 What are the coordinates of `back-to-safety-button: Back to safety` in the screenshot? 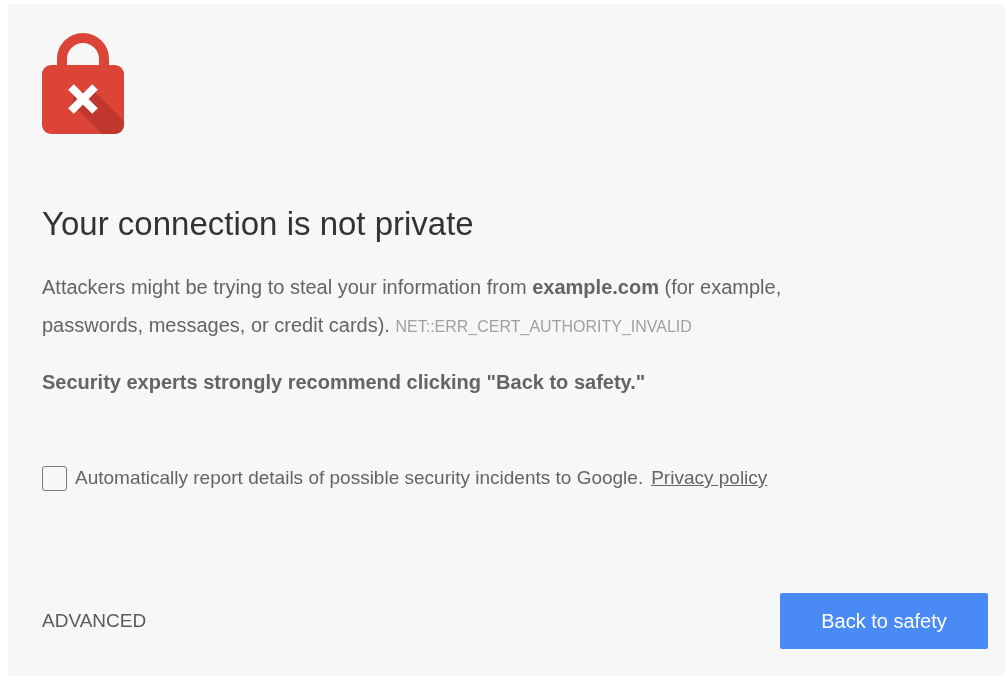 It's located at (884, 621).